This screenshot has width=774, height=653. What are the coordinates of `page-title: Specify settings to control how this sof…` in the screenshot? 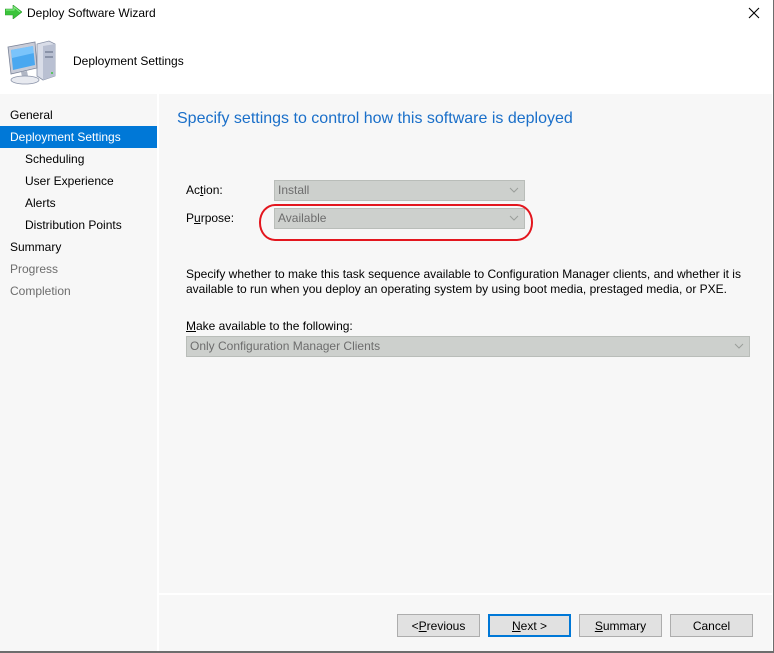 It's located at (375, 118).